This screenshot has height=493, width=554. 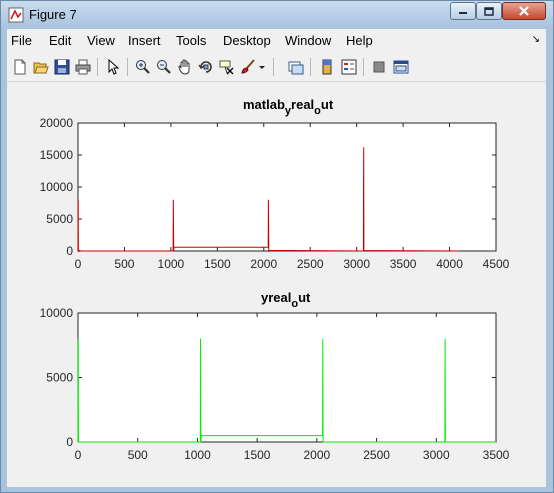 What do you see at coordinates (138, 455) in the screenshot?
I see `plot2-xtick-label: 500` at bounding box center [138, 455].